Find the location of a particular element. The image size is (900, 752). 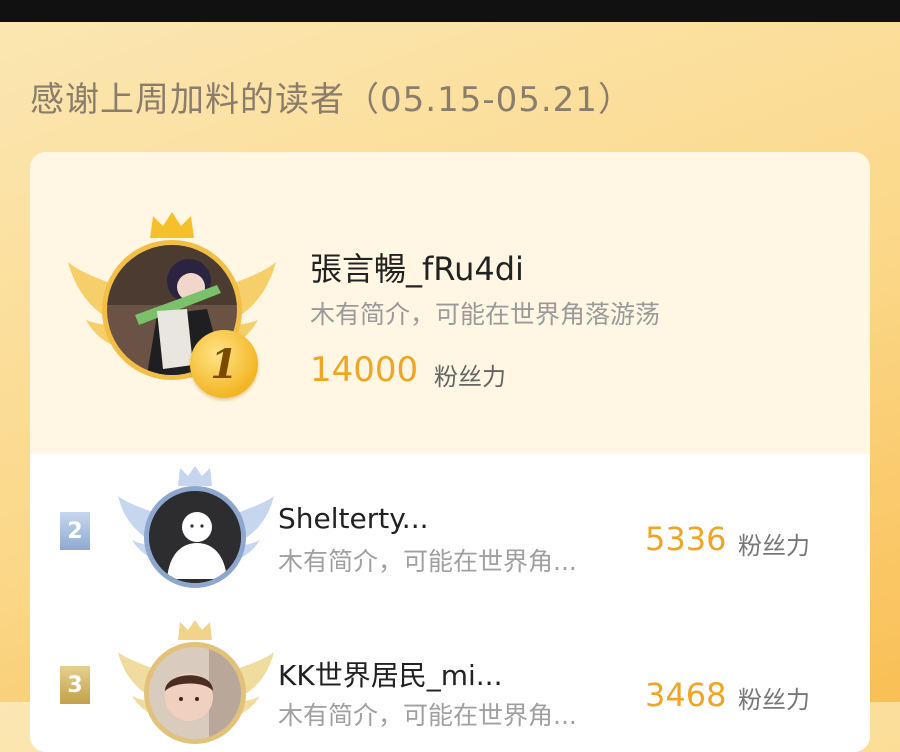

reader-bio: 木有简介，可能在世界角落游荡 is located at coordinates (485, 314).